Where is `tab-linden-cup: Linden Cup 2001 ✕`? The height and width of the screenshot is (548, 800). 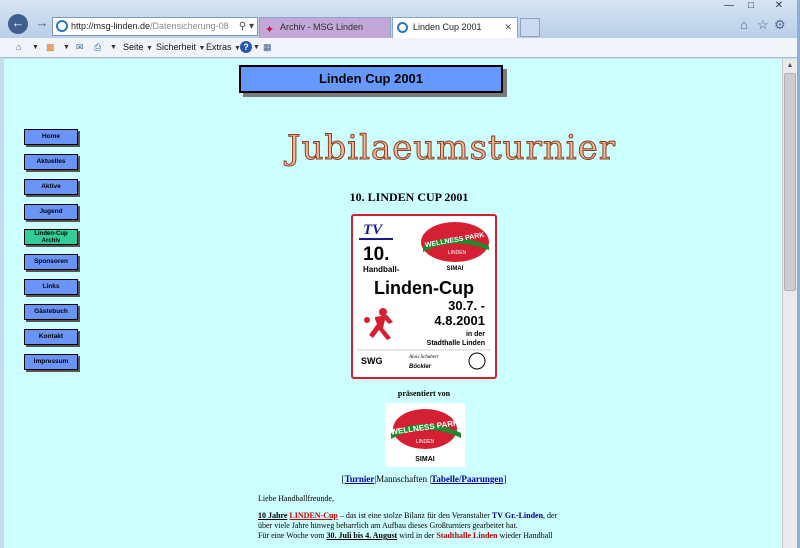 tab-linden-cup: Linden Cup 2001 ✕ is located at coordinates (455, 27).